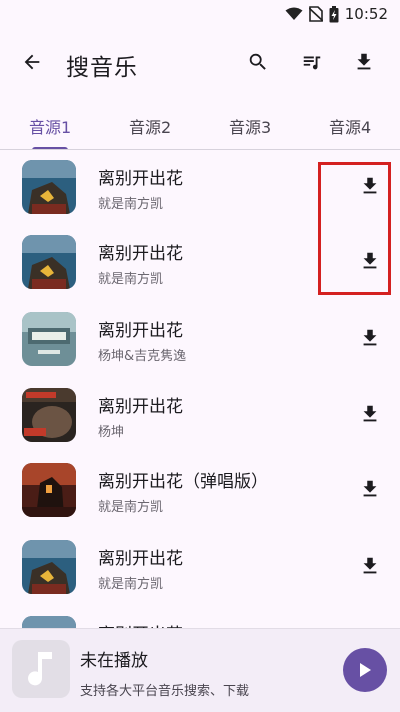 The width and height of the screenshot is (400, 712). What do you see at coordinates (294, 13) in the screenshot?
I see `wifi-icon` at bounding box center [294, 13].